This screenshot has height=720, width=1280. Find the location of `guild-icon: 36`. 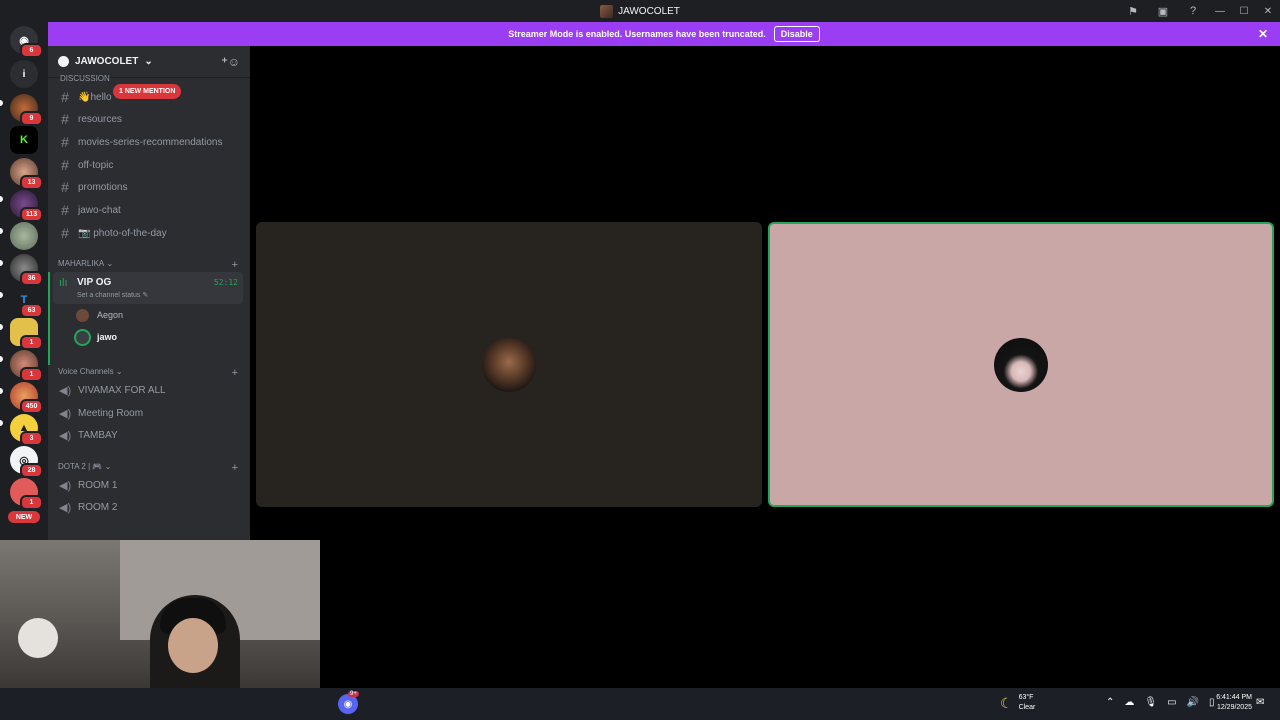

guild-icon: 36 is located at coordinates (26, 270).